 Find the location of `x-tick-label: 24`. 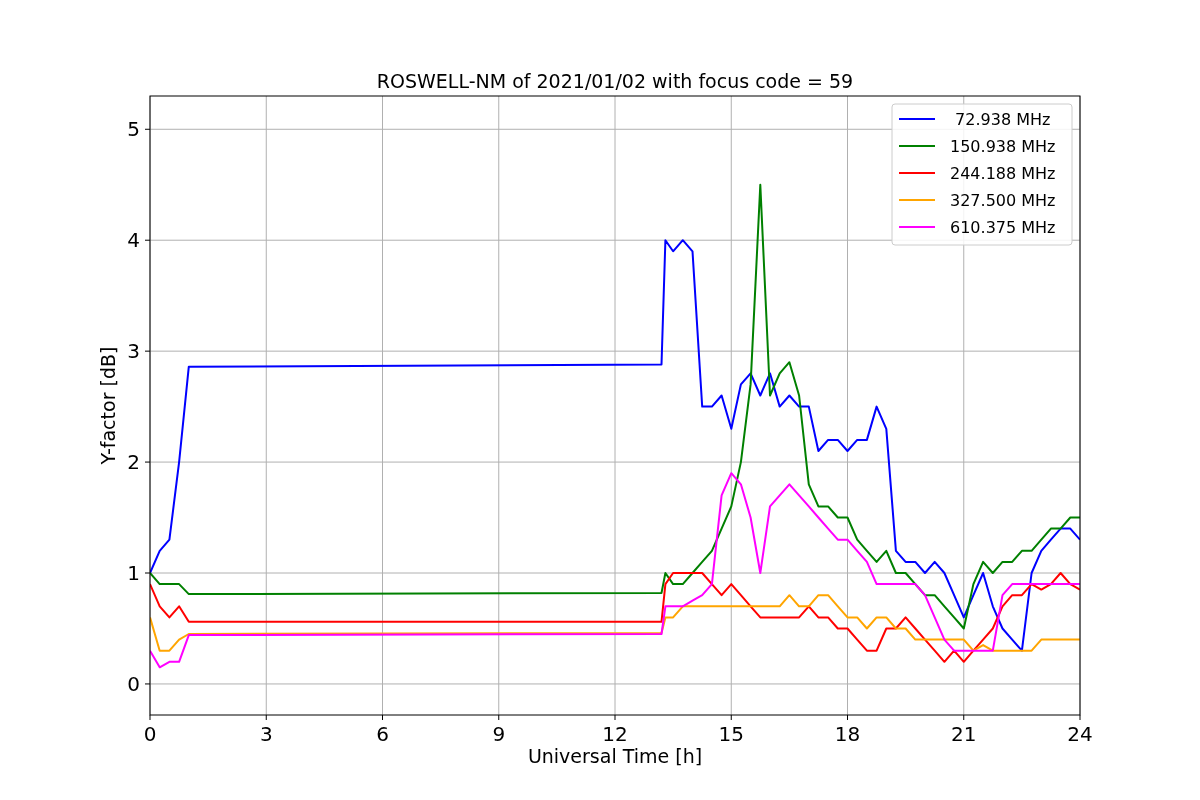

x-tick-label: 24 is located at coordinates (1080, 734).